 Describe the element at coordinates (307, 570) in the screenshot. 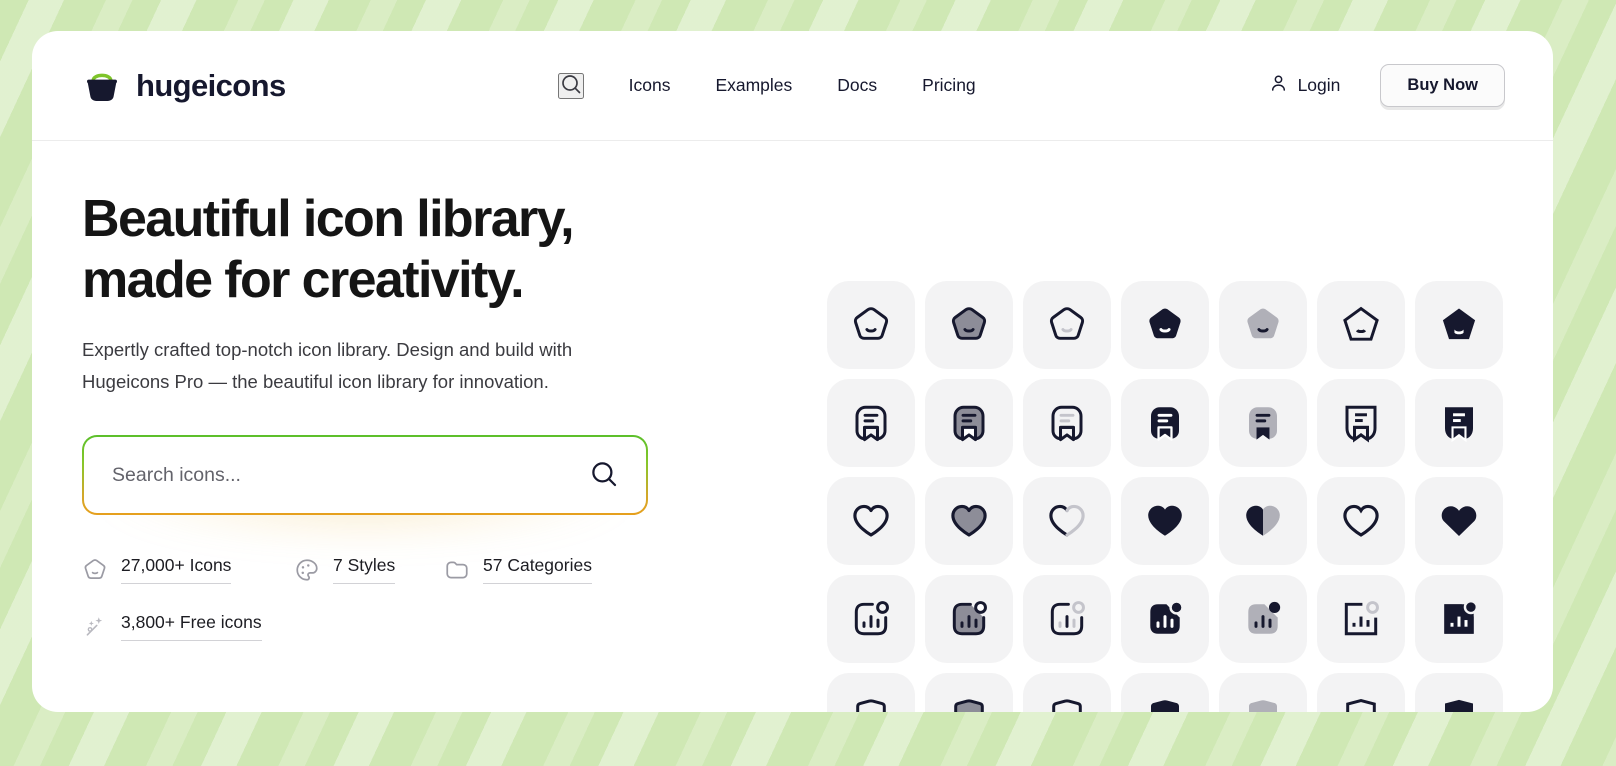

I see `palette-icon` at that location.